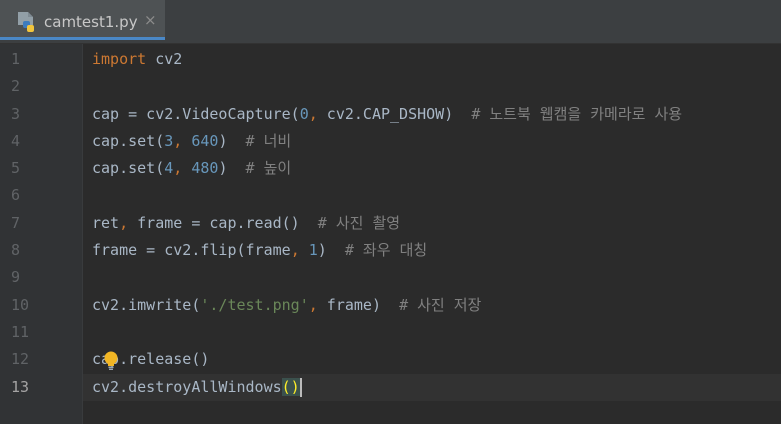 This screenshot has width=781, height=424. I want to click on line-number: 12, so click(20, 359).